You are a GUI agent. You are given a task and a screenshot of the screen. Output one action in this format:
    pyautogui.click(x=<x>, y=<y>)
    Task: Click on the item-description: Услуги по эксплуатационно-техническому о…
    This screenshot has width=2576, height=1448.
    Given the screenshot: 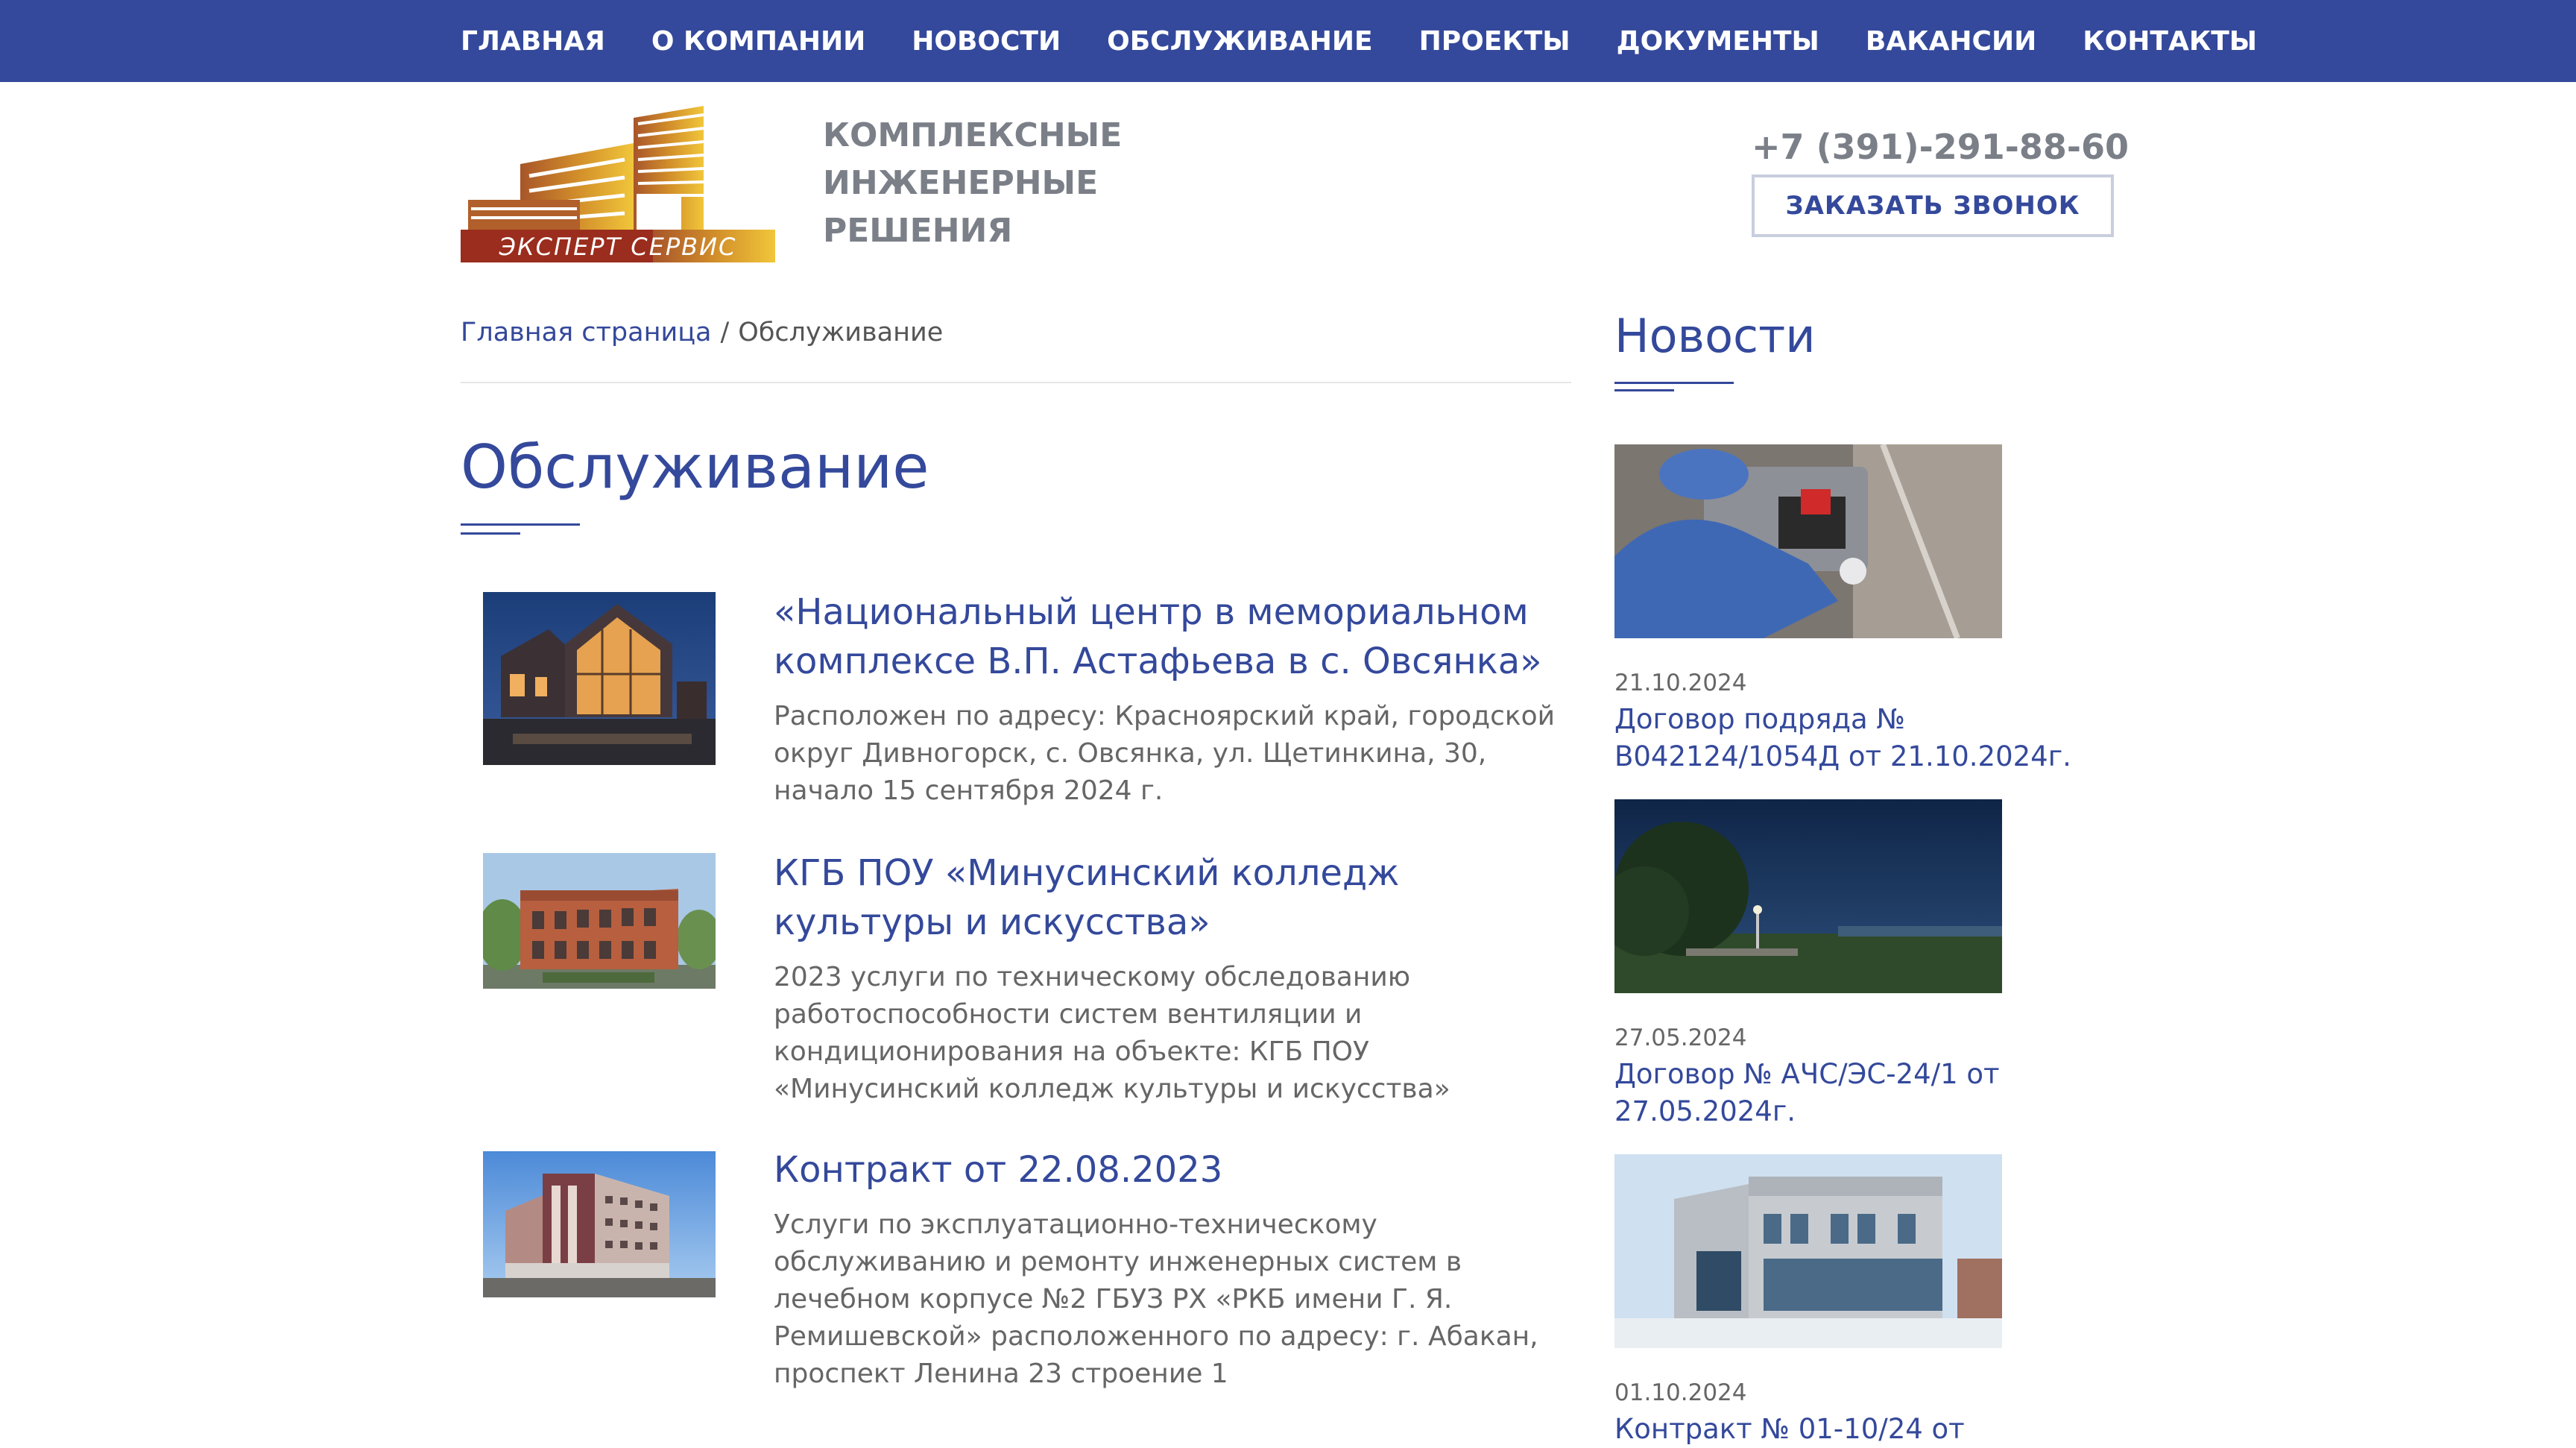 What is the action you would take?
    pyautogui.click(x=1156, y=1299)
    